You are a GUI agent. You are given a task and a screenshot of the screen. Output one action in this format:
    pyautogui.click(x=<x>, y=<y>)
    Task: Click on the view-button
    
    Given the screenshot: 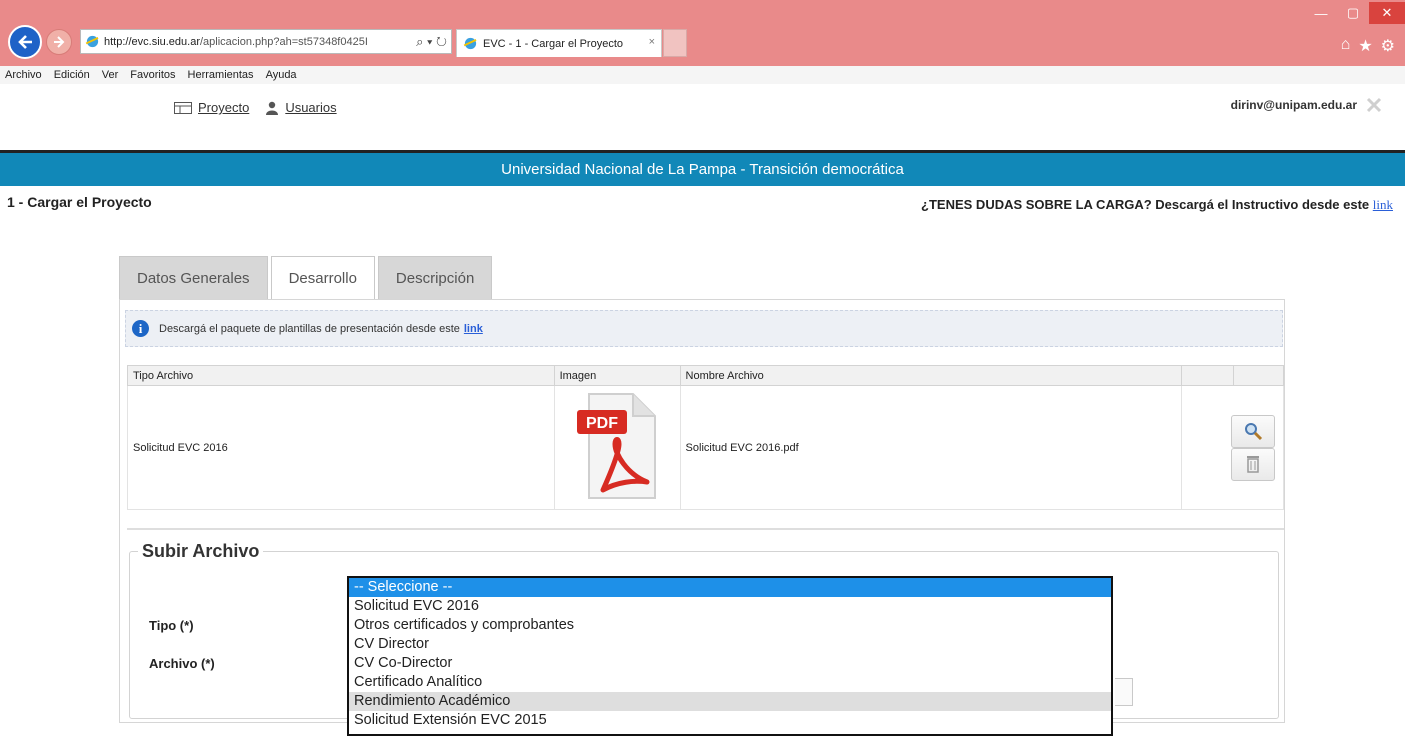 What is the action you would take?
    pyautogui.click(x=1253, y=431)
    